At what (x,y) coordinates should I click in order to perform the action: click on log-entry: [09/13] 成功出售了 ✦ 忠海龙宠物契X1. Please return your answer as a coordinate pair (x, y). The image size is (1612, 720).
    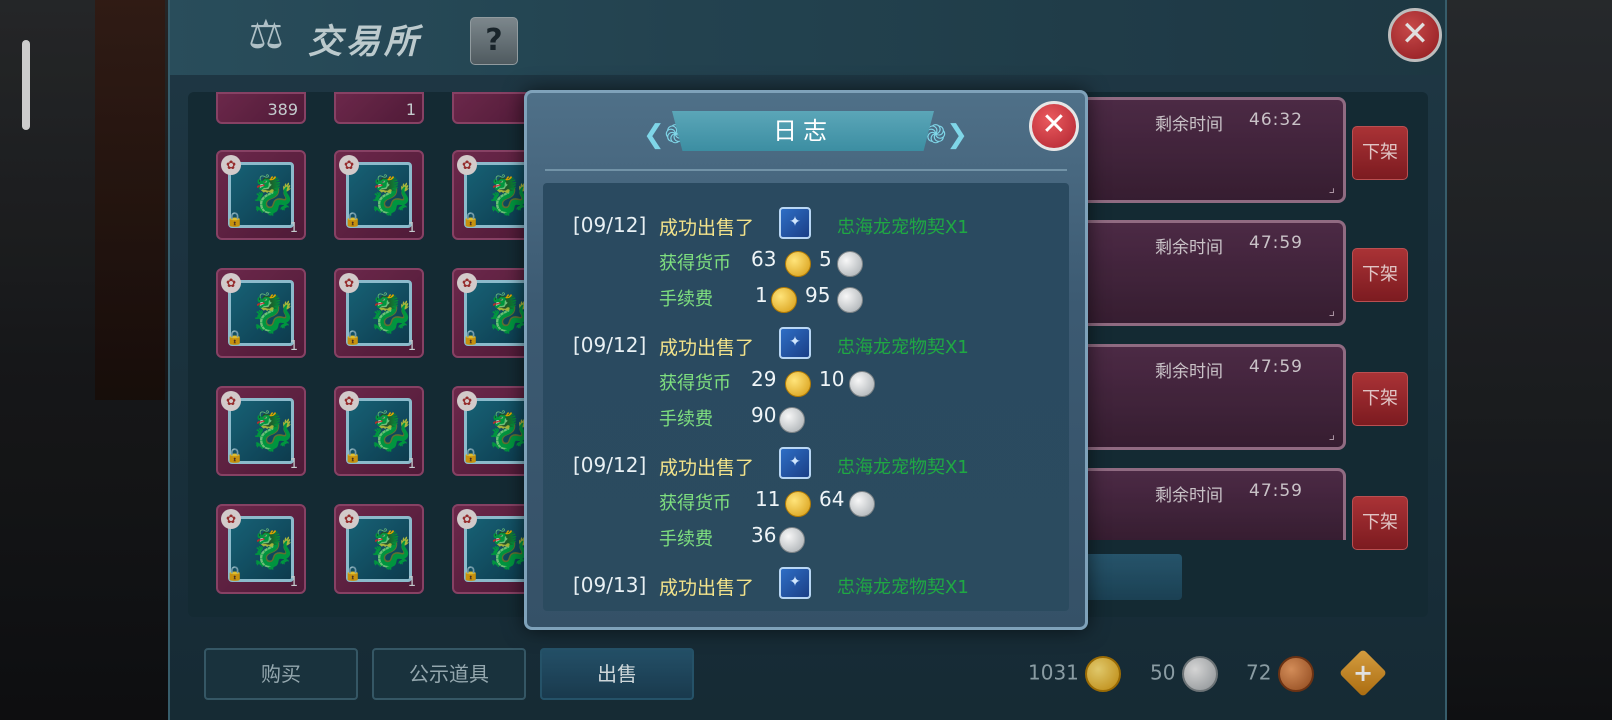
    Looking at the image, I should click on (806, 589).